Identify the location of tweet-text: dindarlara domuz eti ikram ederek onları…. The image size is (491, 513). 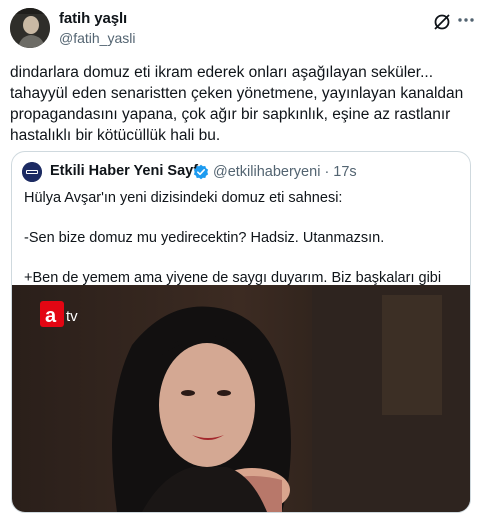
(237, 104).